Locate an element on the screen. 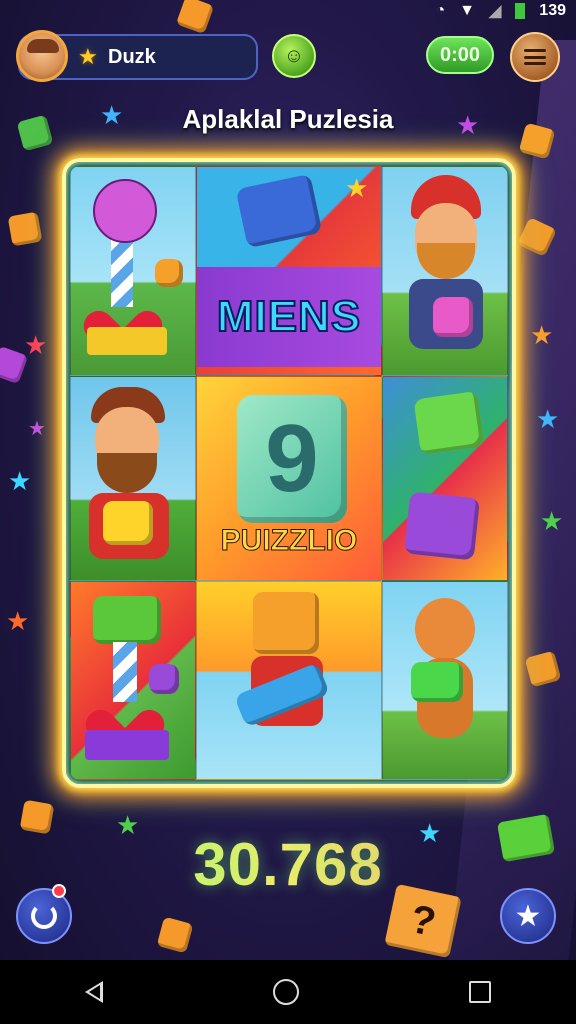  hint-button: ☺ is located at coordinates (294, 56).